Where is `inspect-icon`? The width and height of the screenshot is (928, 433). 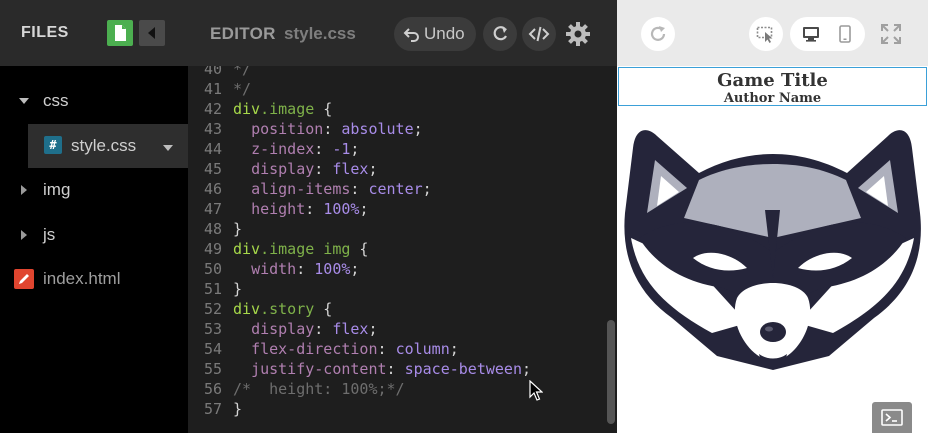
inspect-icon is located at coordinates (764, 34).